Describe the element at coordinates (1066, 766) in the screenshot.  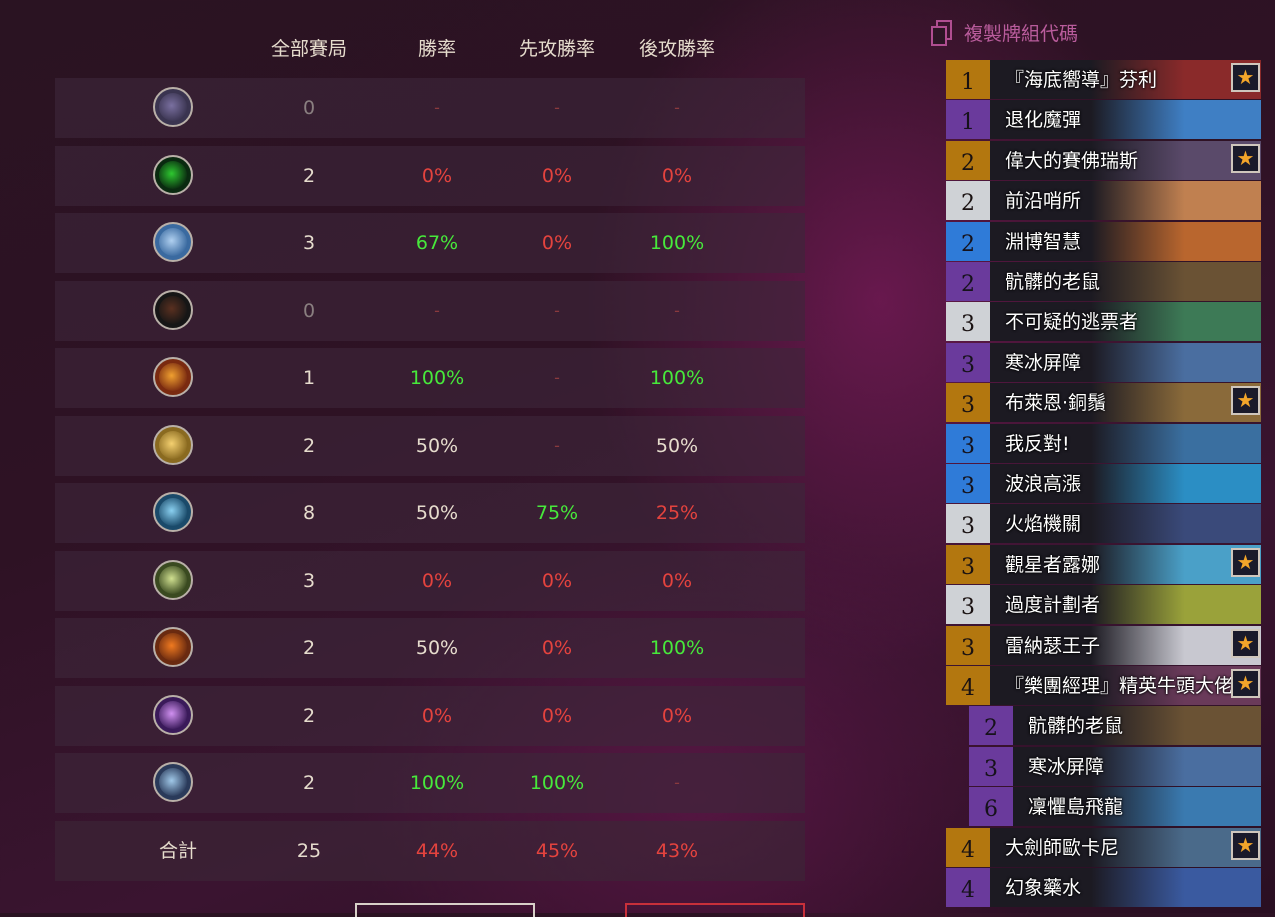
I see `card-name: 寒冰屏障` at that location.